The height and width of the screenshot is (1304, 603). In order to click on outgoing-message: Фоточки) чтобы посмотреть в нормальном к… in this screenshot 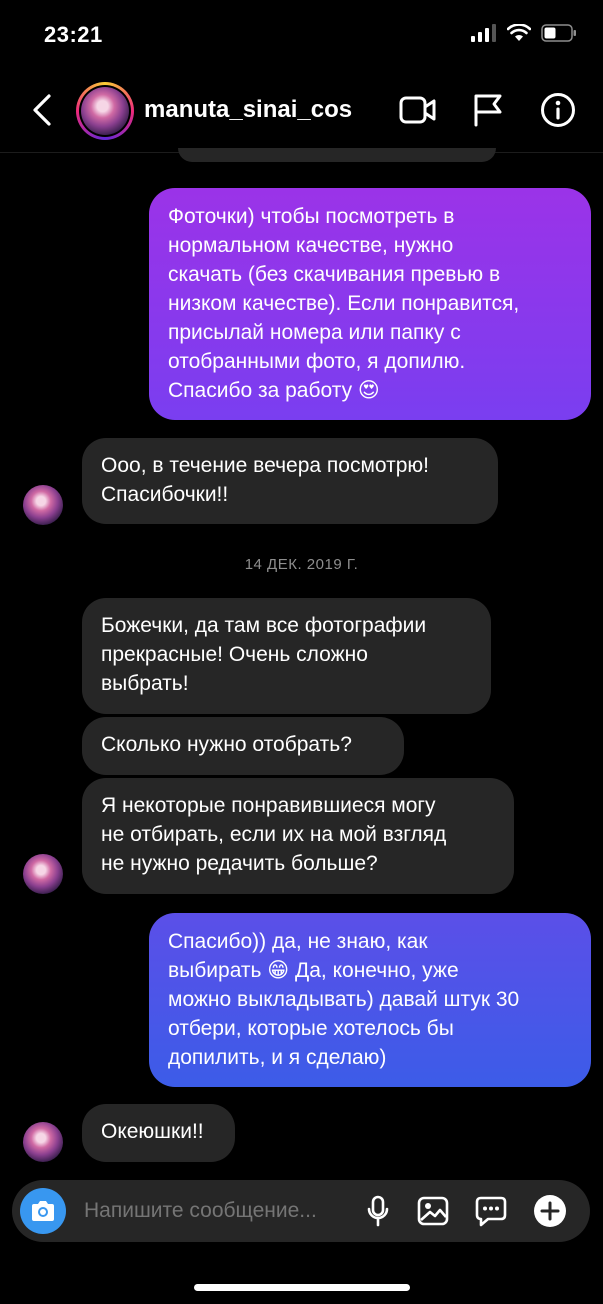, I will do `click(370, 304)`.